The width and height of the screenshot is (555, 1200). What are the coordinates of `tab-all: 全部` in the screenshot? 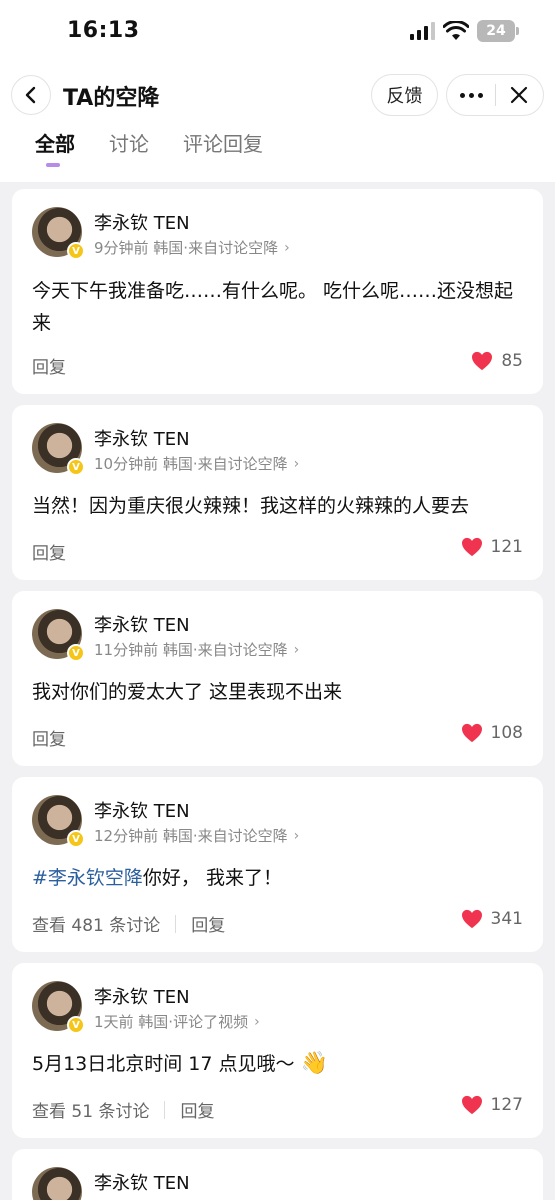 It's located at (55, 149).